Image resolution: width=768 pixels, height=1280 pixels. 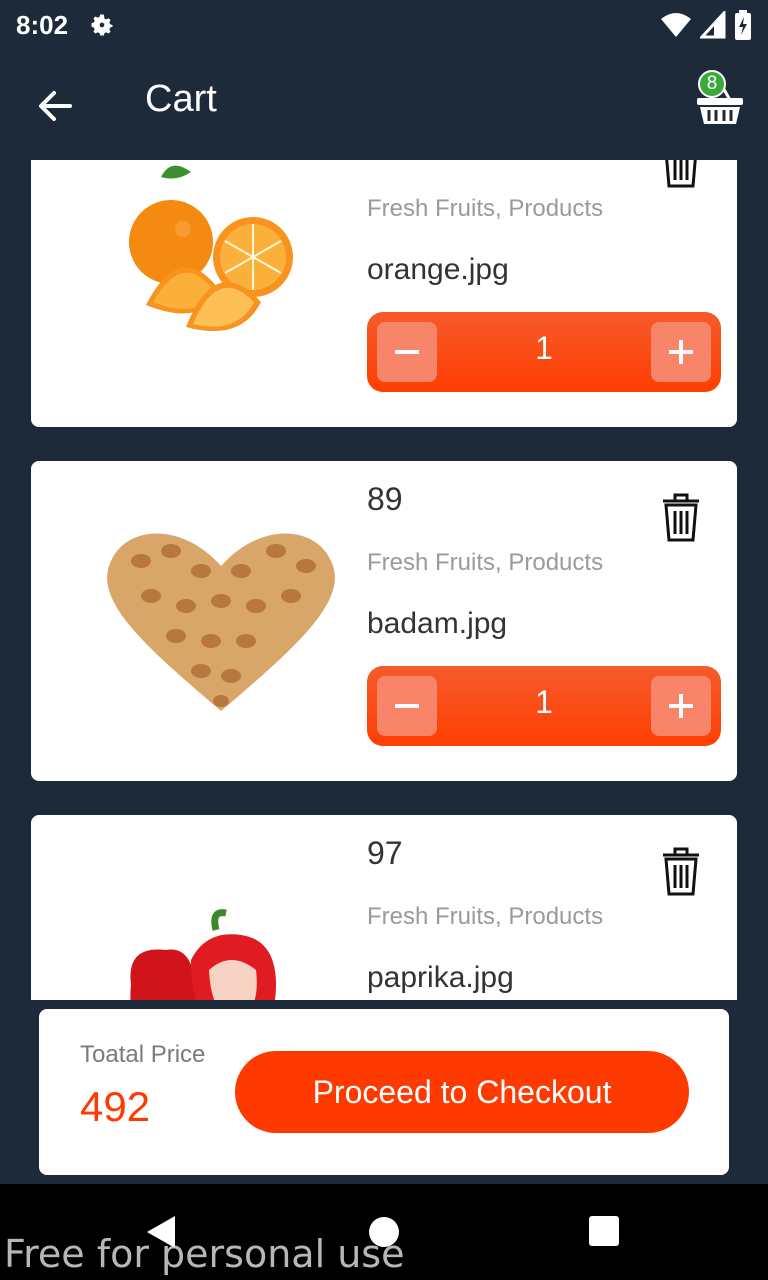 What do you see at coordinates (384, 25) in the screenshot?
I see `status-bar: 8:02` at bounding box center [384, 25].